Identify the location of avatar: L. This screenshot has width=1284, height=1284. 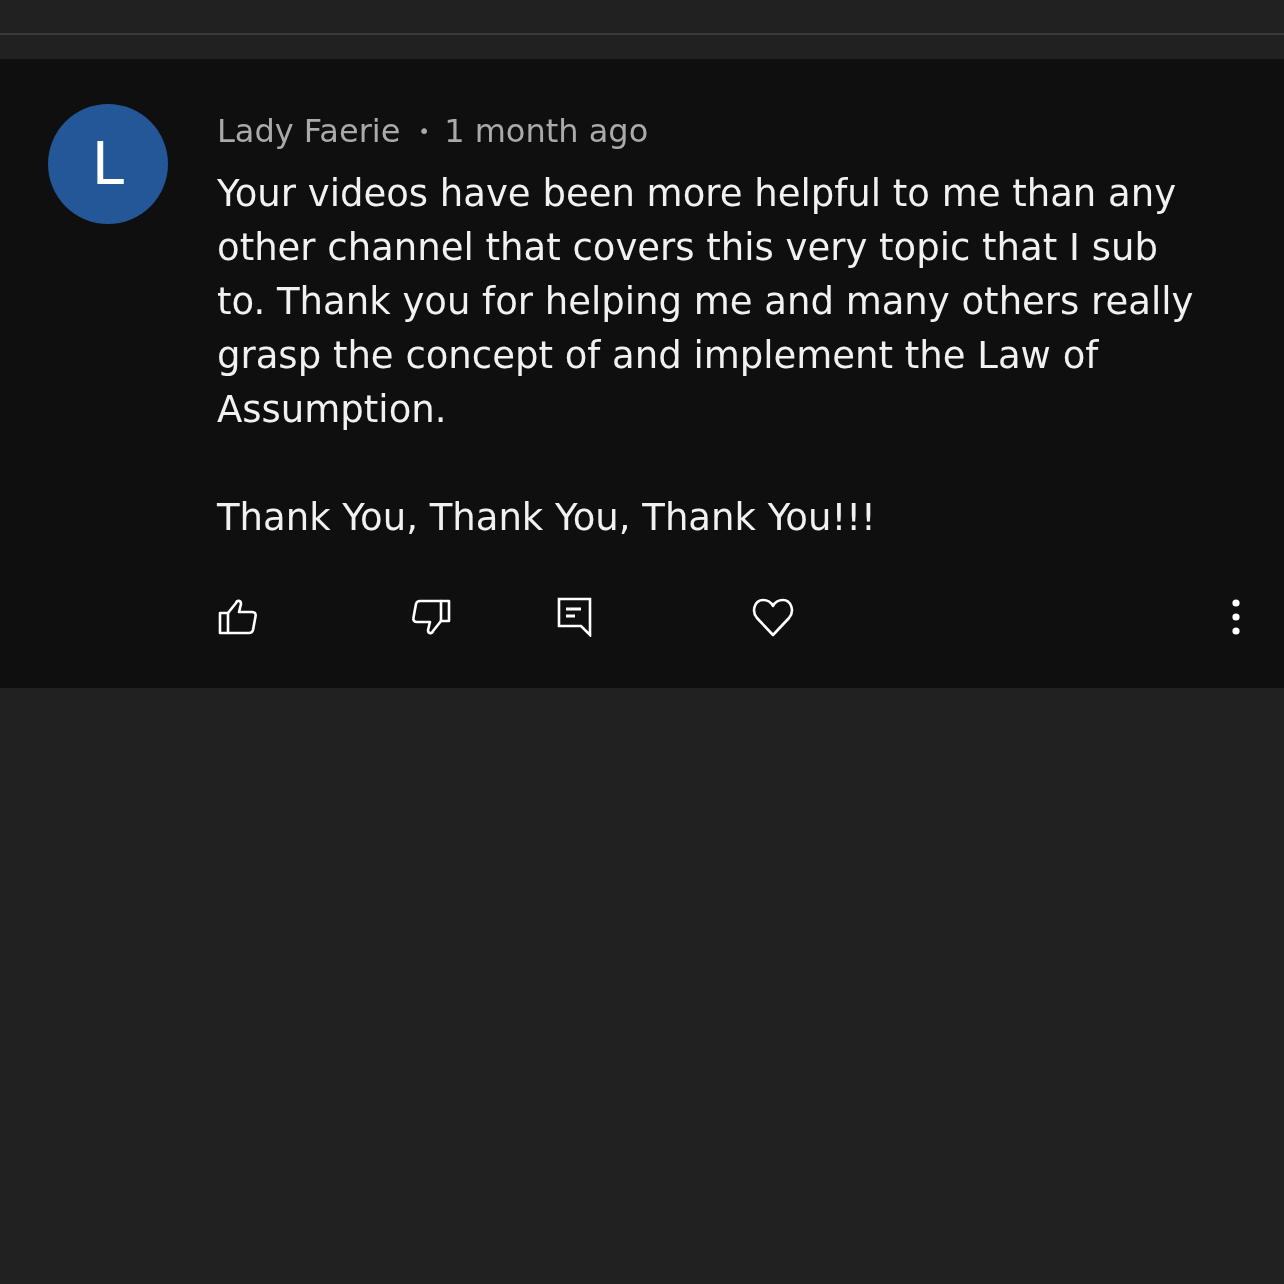
(108, 164).